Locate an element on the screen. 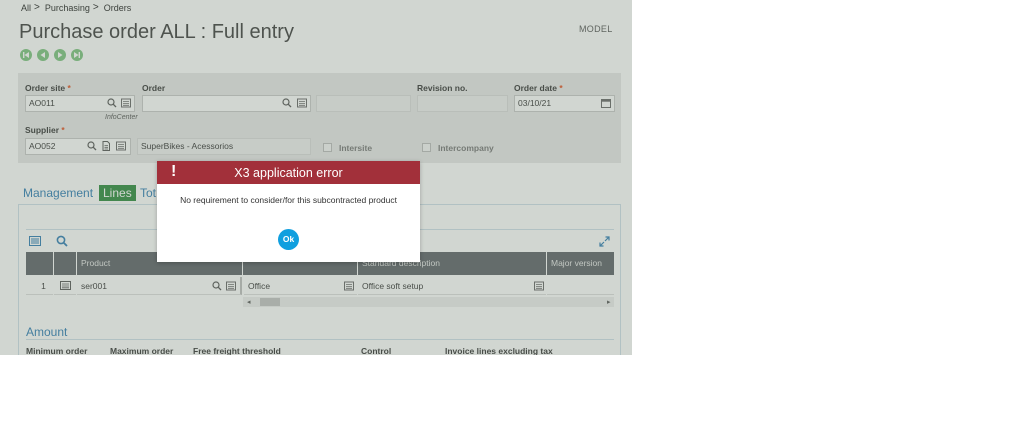 The height and width of the screenshot is (422, 1024). ok-button: Ok is located at coordinates (288, 239).